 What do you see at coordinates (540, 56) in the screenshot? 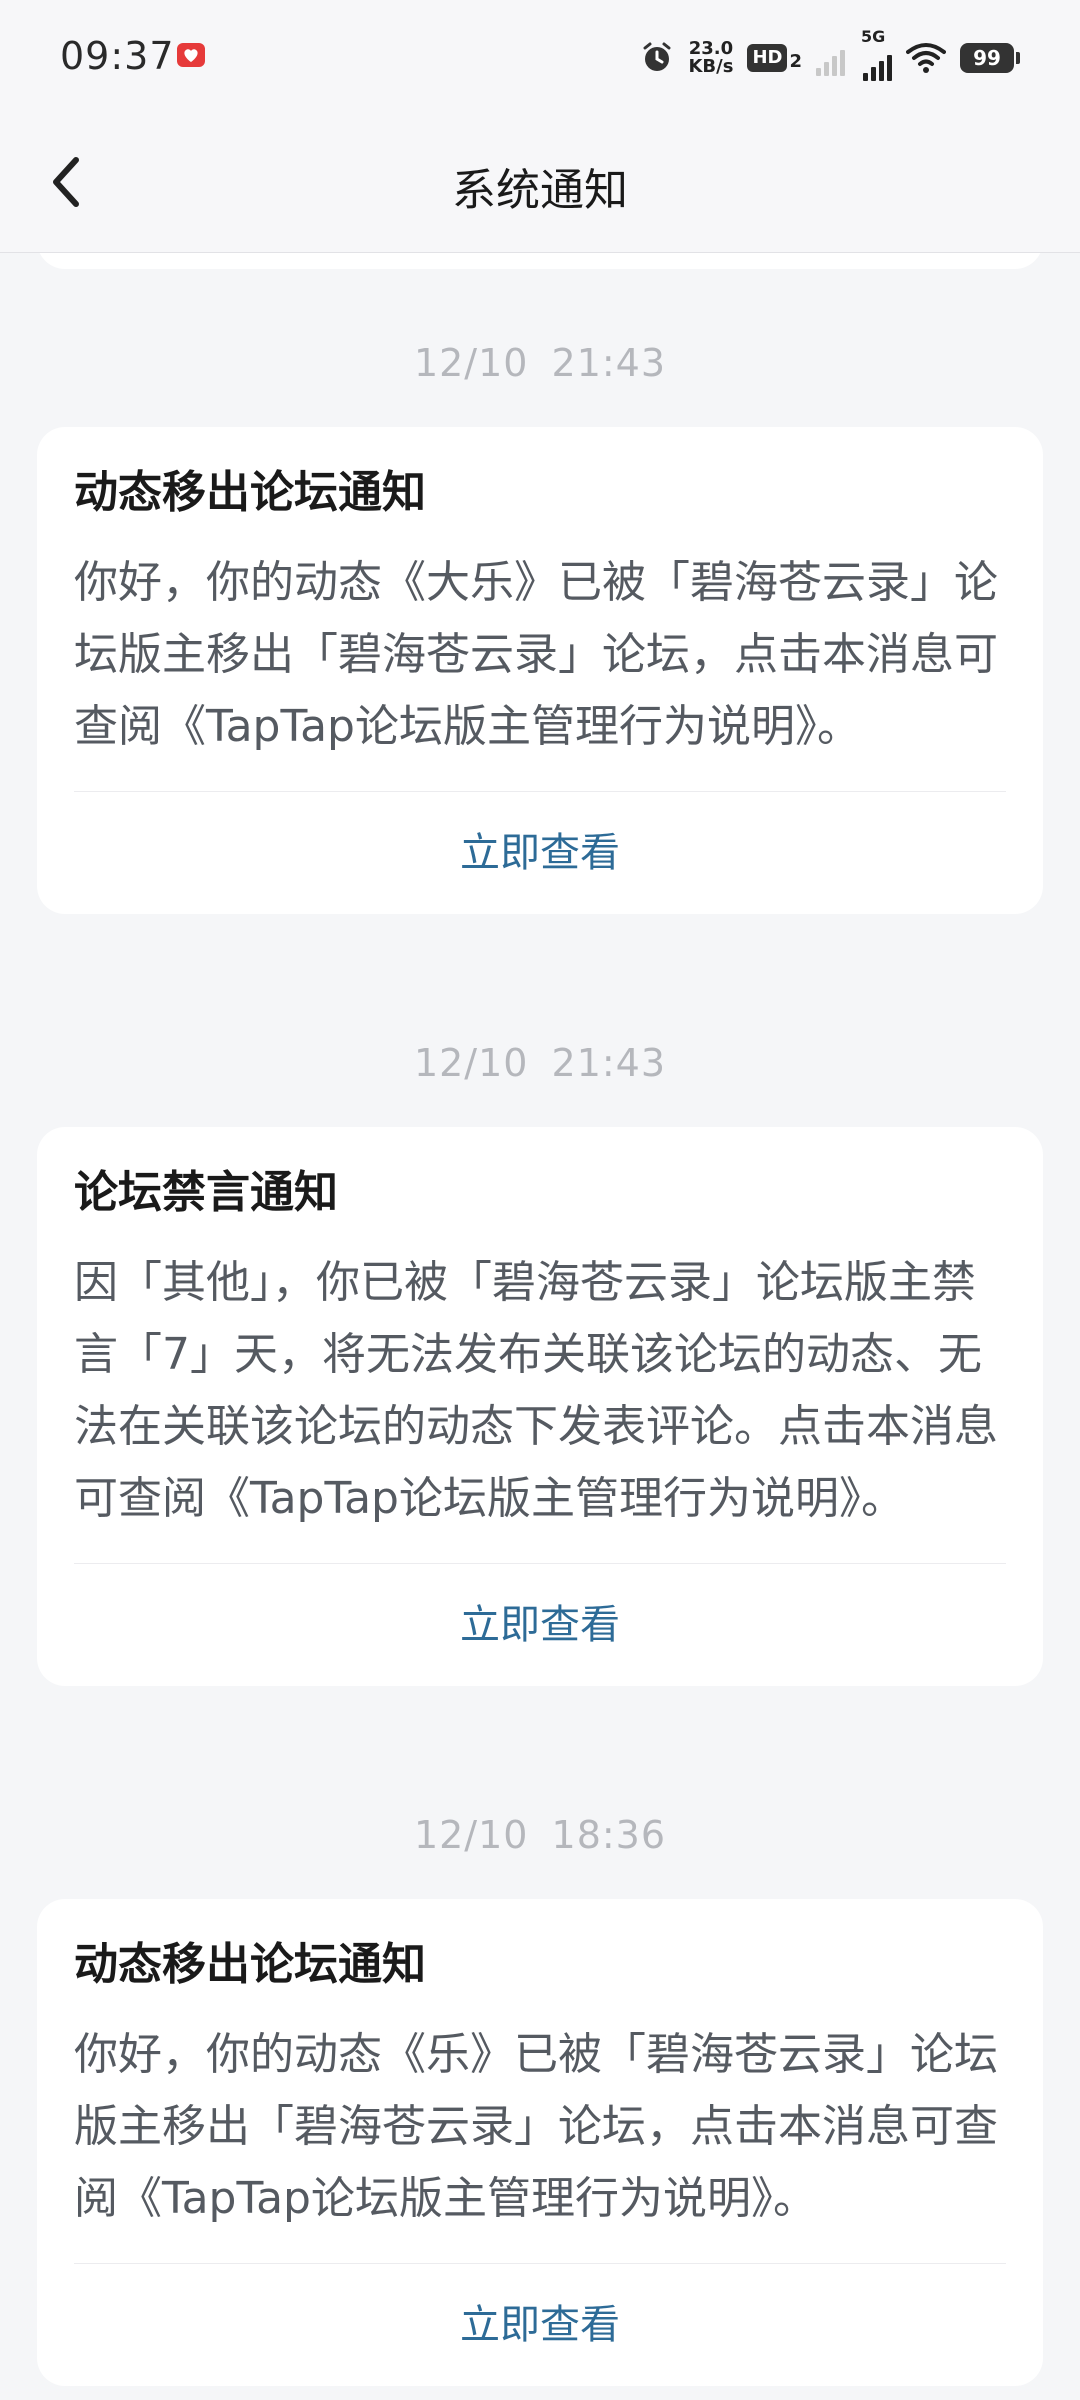
I see `status-bar: 09:37 23.0 KB/s HD 2 5G 99` at bounding box center [540, 56].